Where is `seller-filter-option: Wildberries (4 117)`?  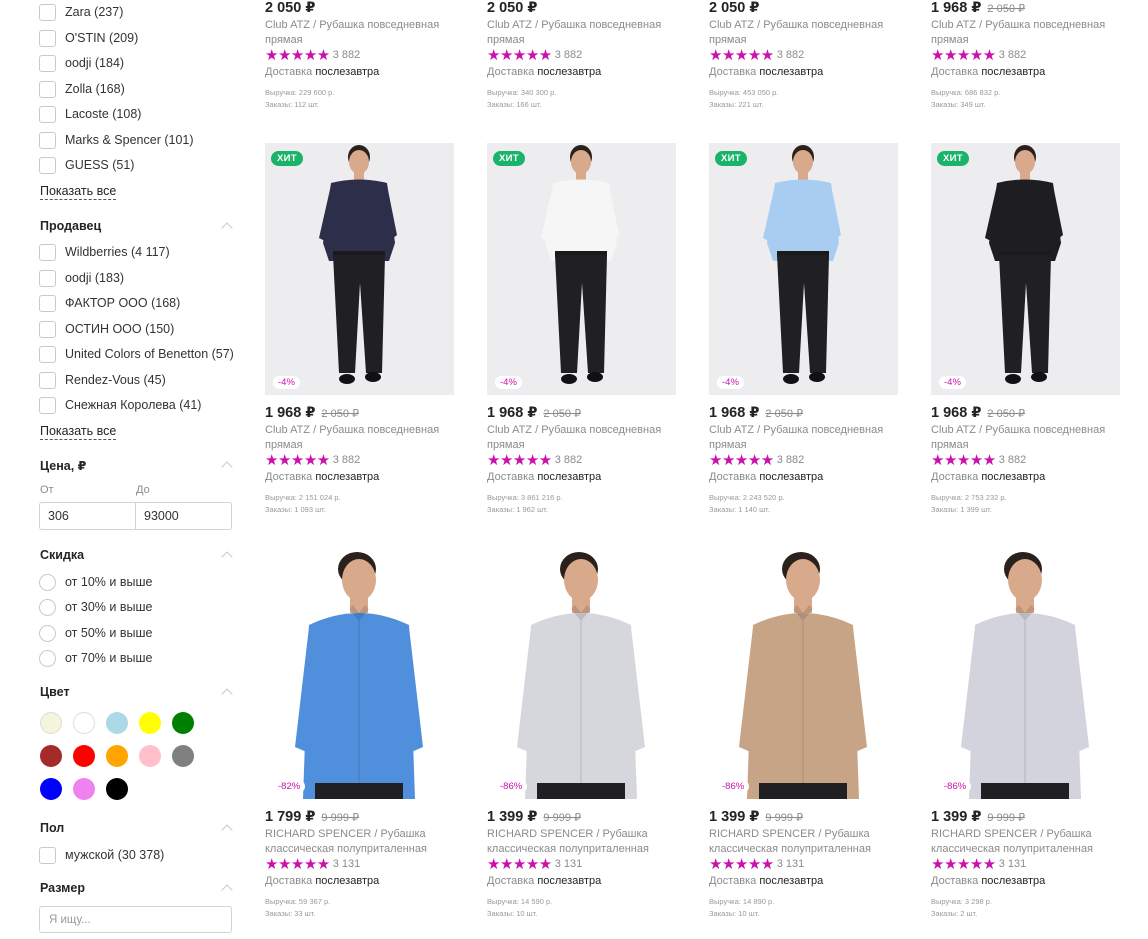 seller-filter-option: Wildberries (4 117) is located at coordinates (104, 252).